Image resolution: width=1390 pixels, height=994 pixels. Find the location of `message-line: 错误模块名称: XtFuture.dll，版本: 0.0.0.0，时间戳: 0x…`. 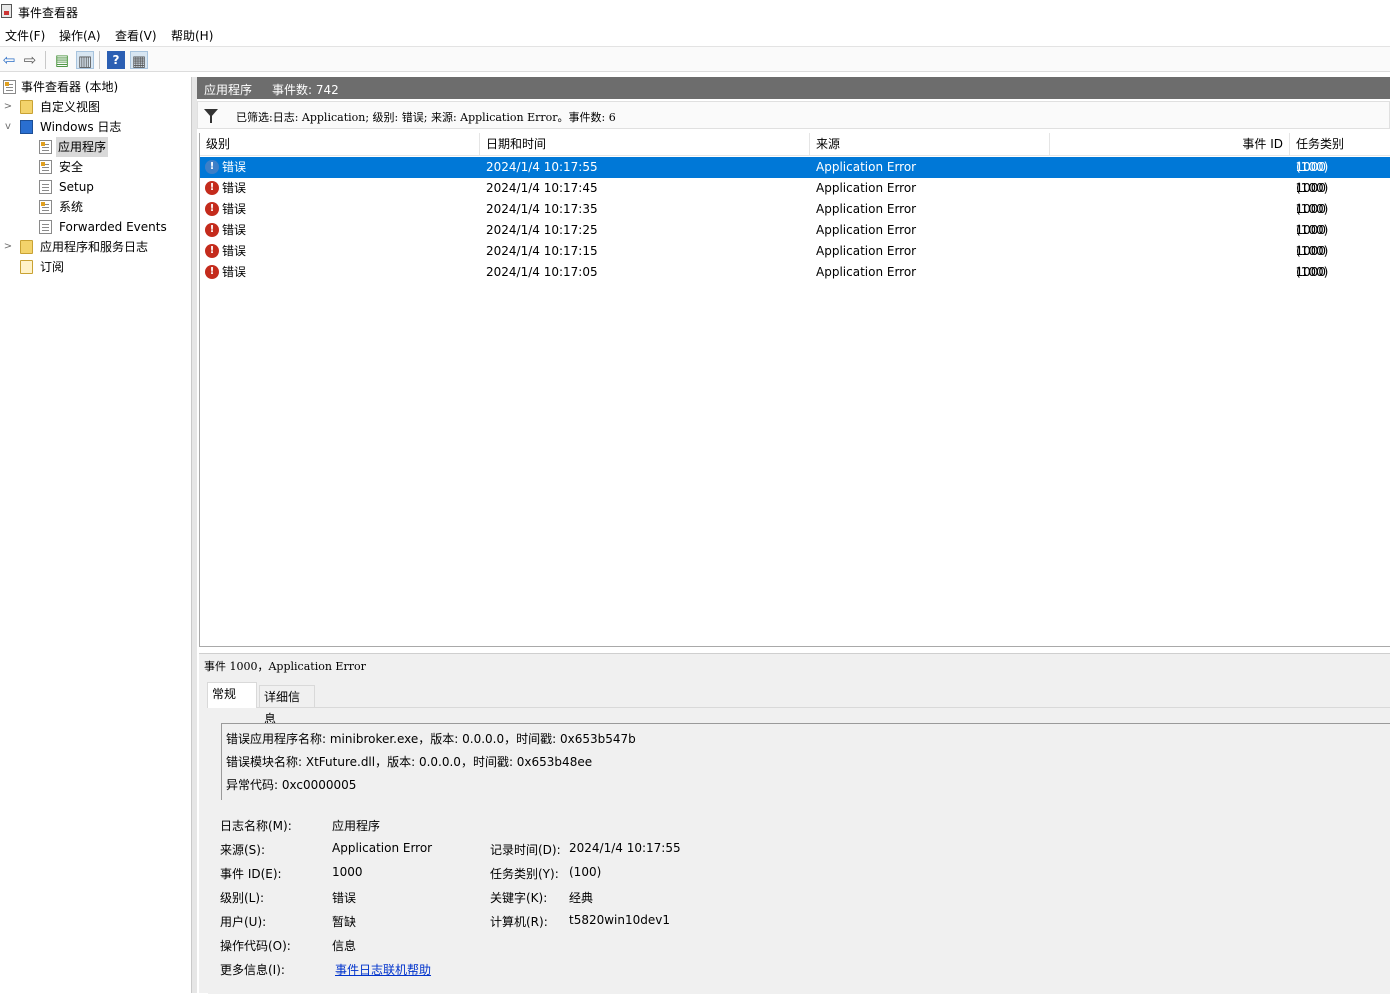

message-line: 错误模块名称: XtFuture.dll，版本: 0.0.0.0，时间戳: 0x… is located at coordinates (409, 762).